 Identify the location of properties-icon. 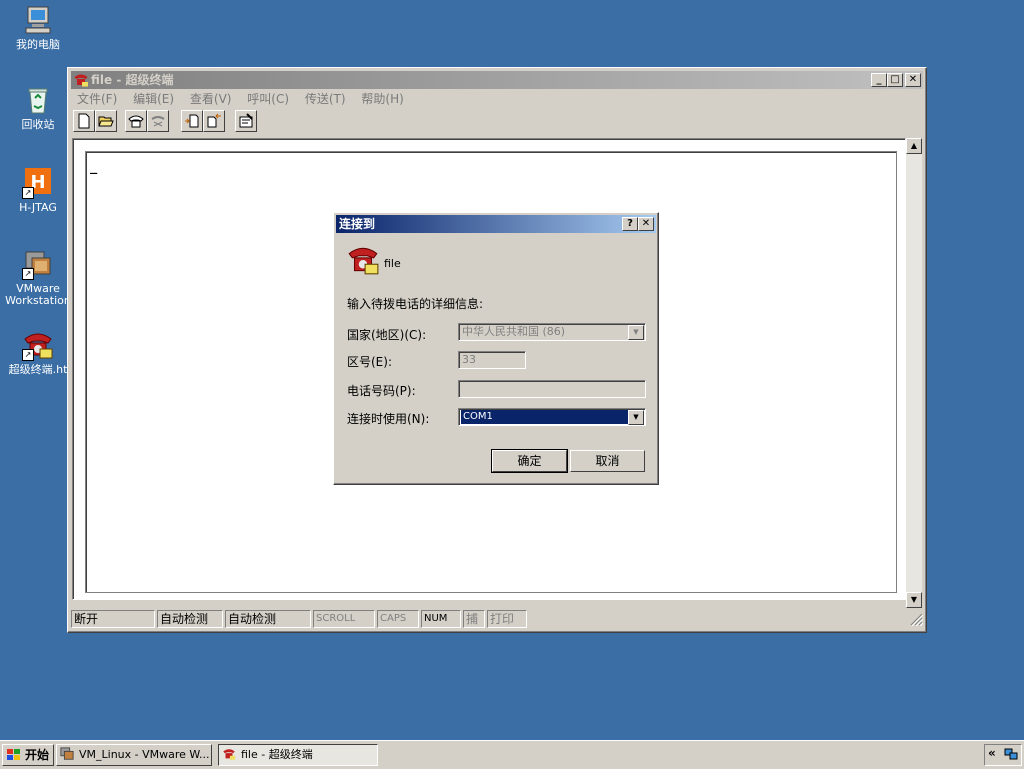
(246, 120).